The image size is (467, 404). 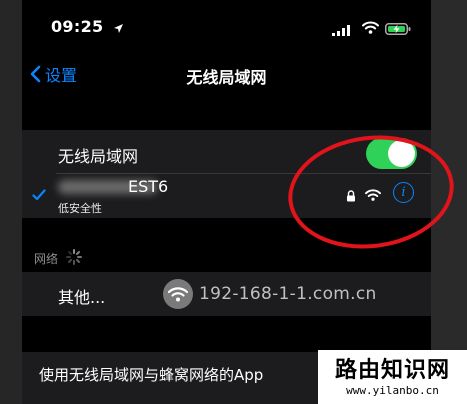 I want to click on watermark-text: 192-168-1-1.com.cn, so click(x=288, y=294).